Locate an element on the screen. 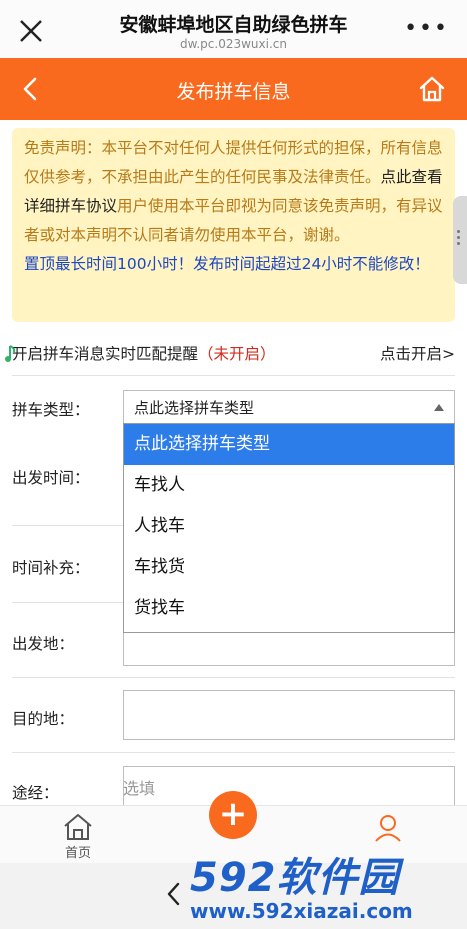  time-label: 出发时间： is located at coordinates (51, 478).